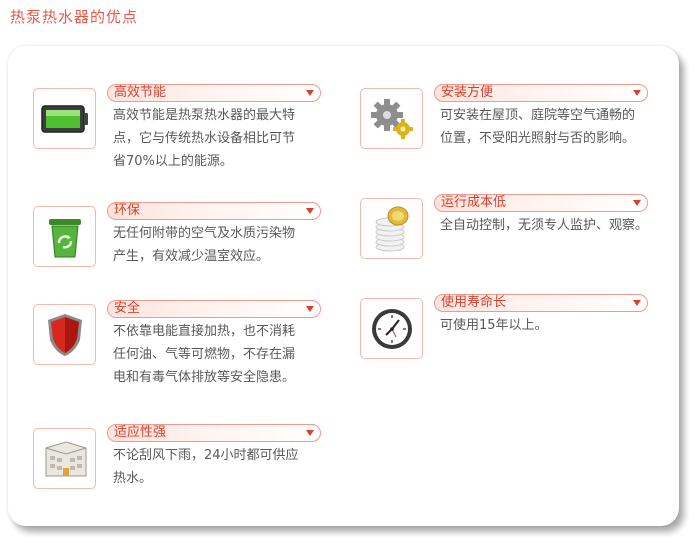 The image size is (700, 546). Describe the element at coordinates (391, 328) in the screenshot. I see `clock-icon` at that location.